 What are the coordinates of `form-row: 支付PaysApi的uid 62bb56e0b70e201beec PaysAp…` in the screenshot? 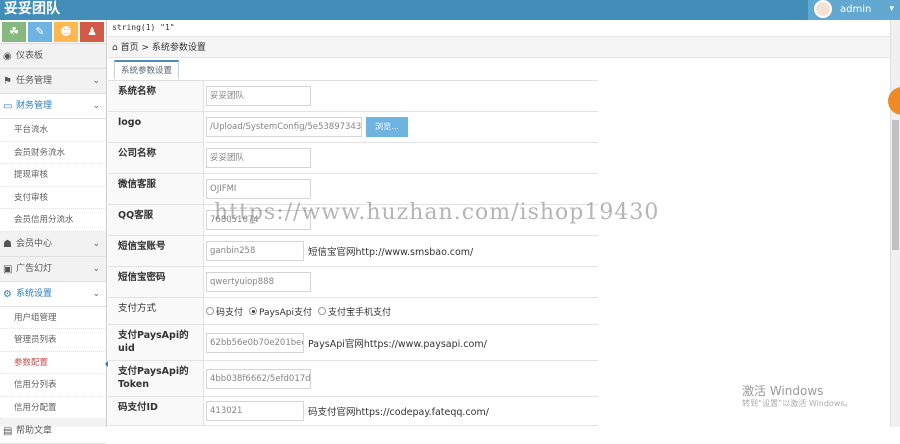 It's located at (353, 343).